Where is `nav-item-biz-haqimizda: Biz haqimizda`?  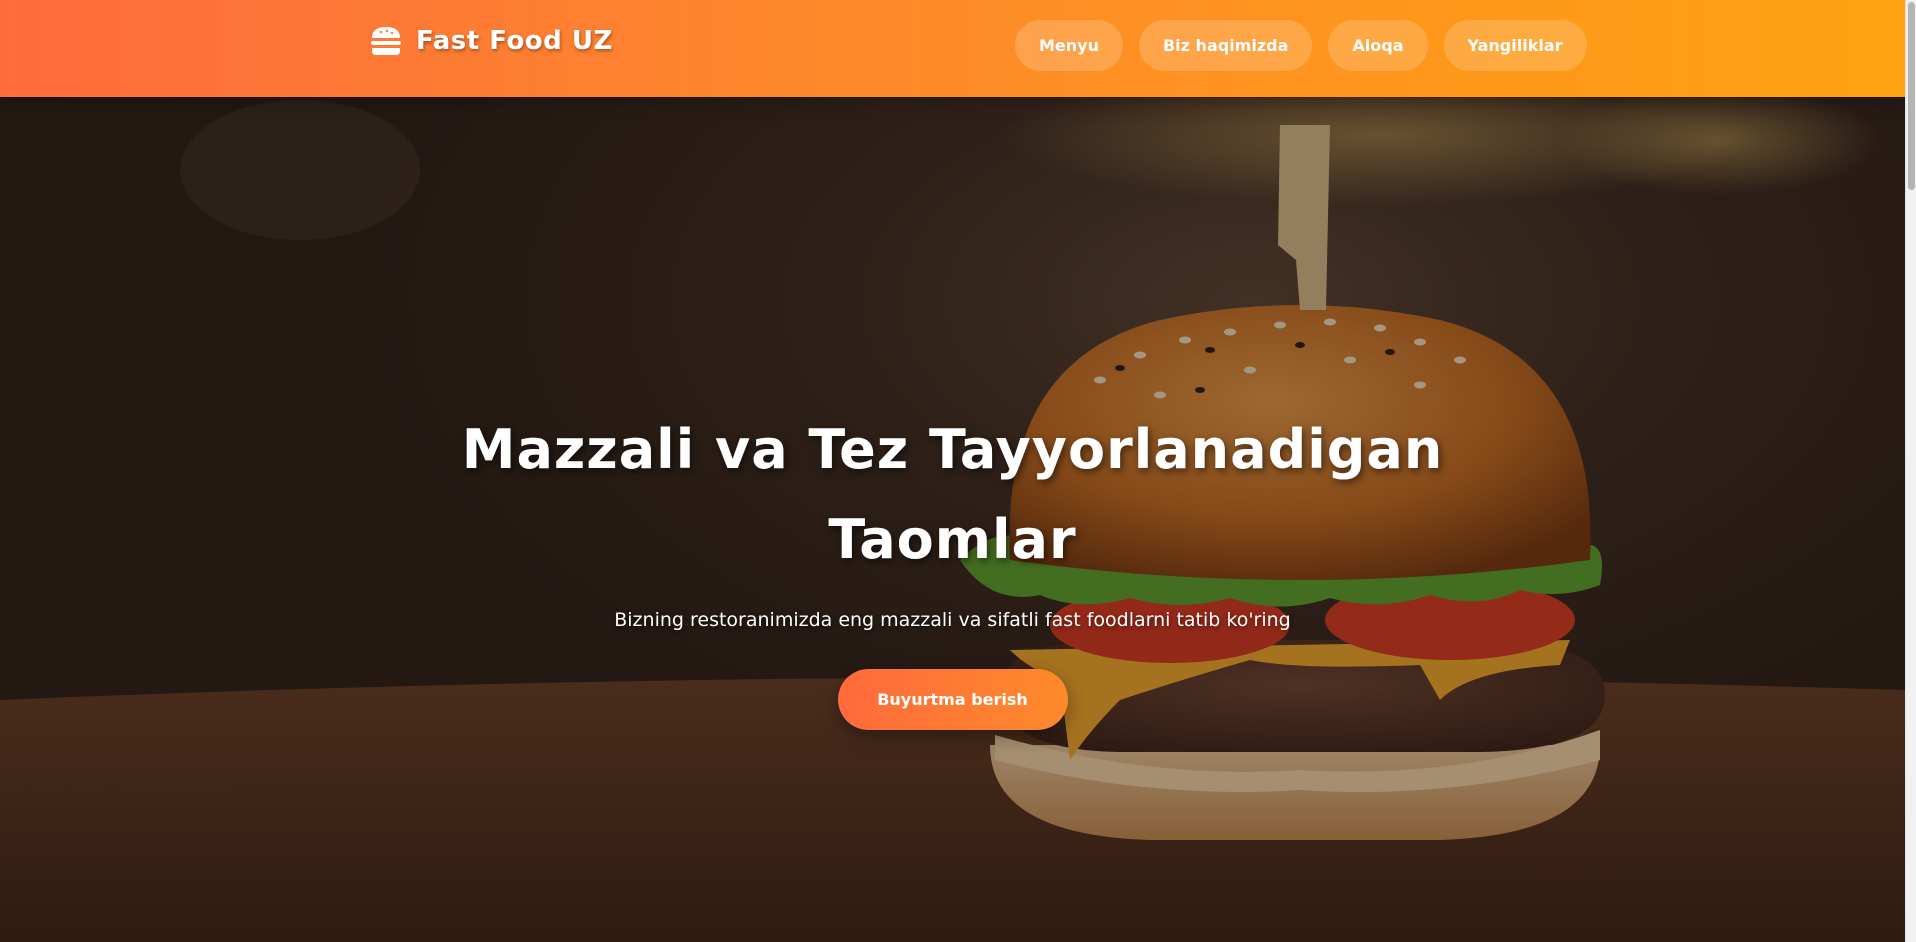
nav-item-biz-haqimizda: Biz haqimizda is located at coordinates (1225, 45).